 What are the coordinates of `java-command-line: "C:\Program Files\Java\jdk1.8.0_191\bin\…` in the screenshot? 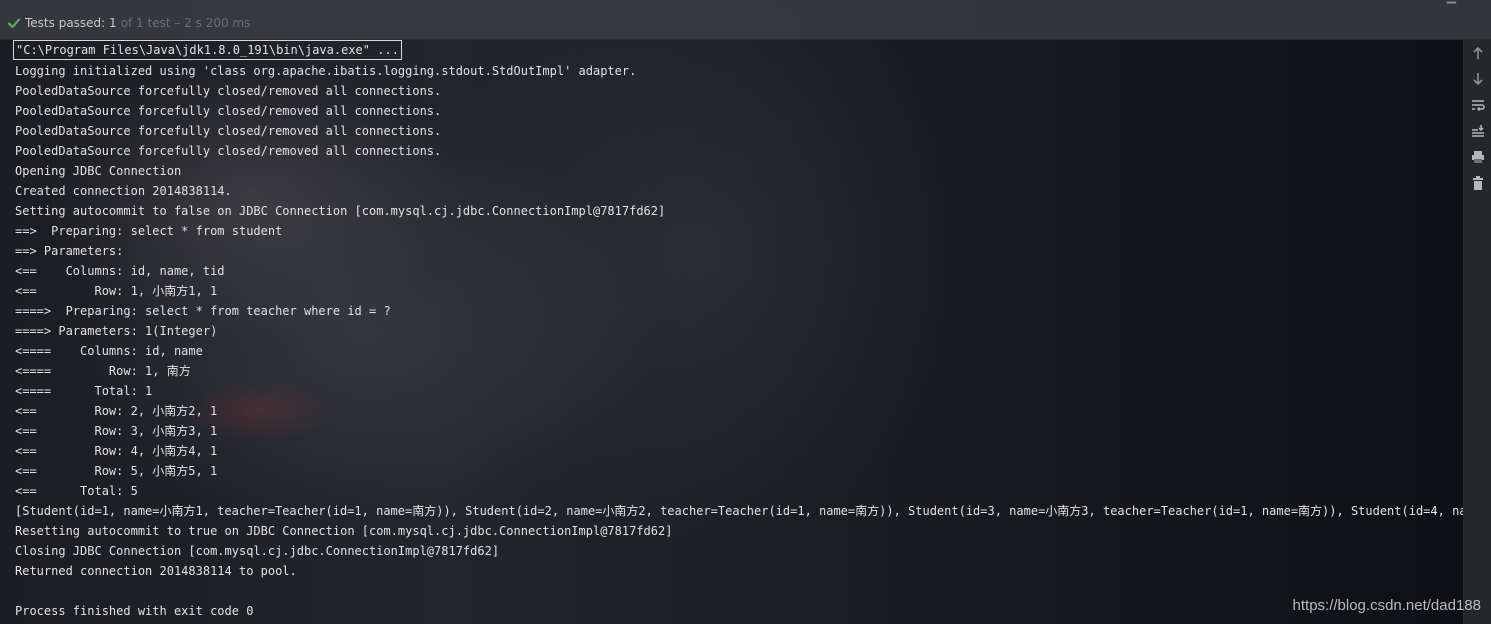 It's located at (207, 50).